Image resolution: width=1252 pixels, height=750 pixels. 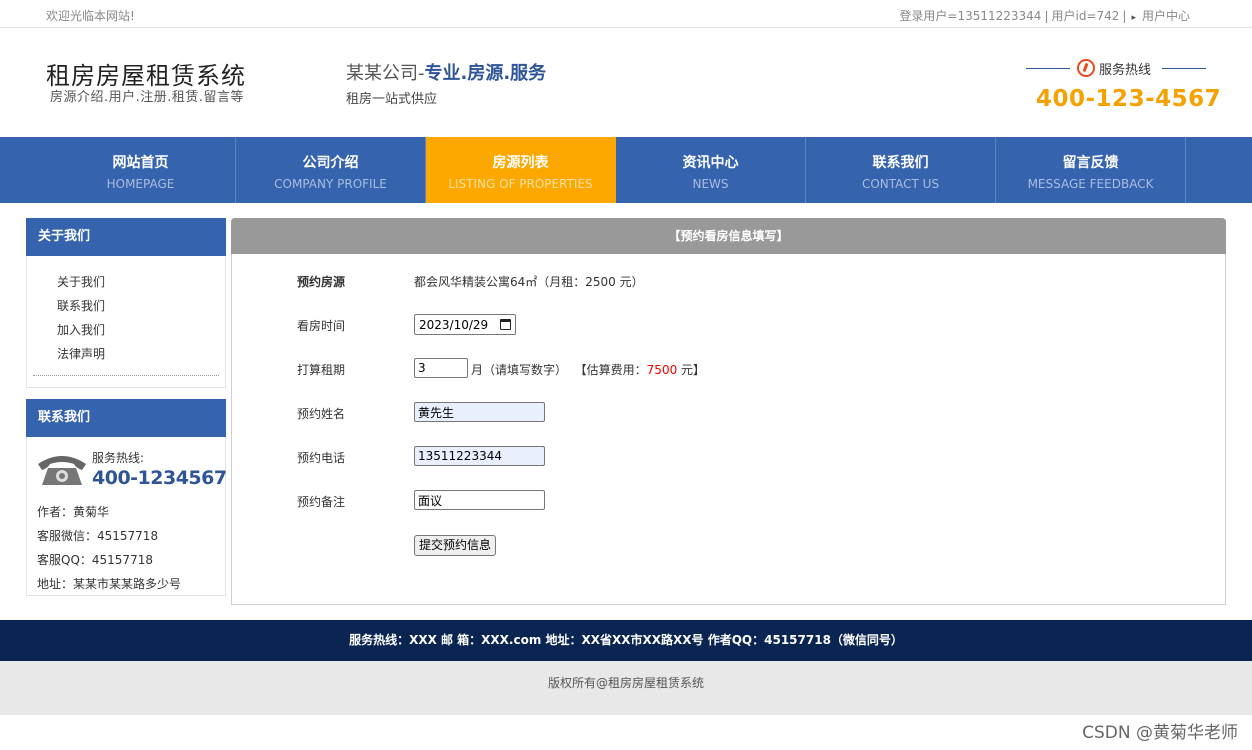 I want to click on about-title: 关于我们, so click(x=126, y=237).